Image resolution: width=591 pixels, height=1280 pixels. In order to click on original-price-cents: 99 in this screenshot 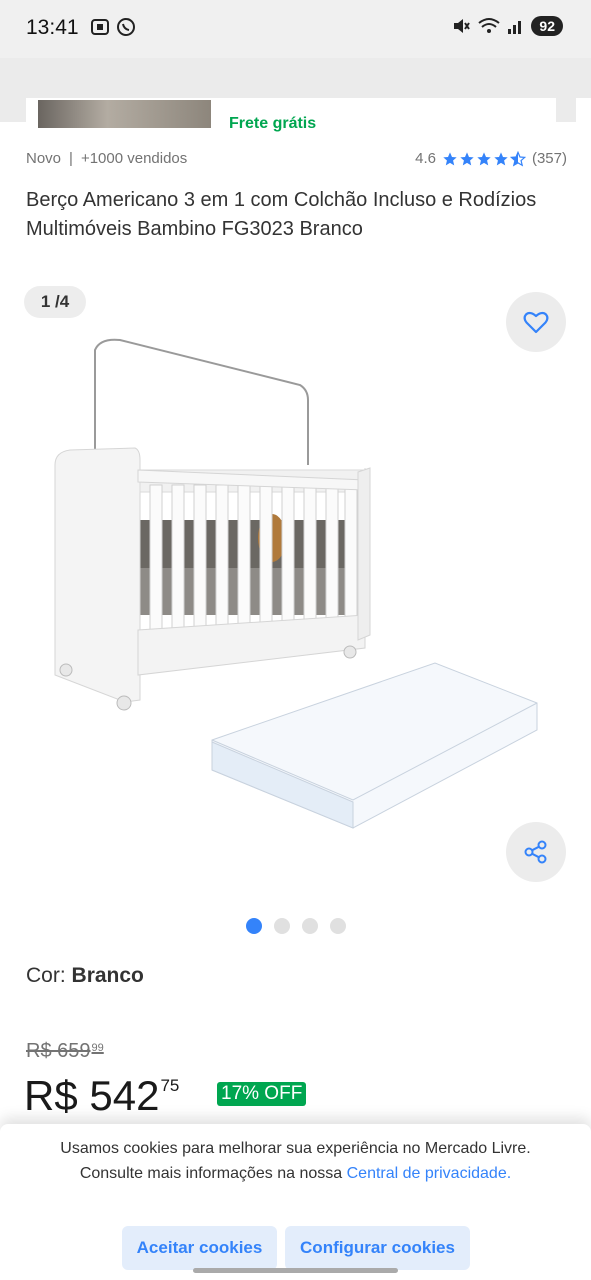, I will do `click(97, 1048)`.